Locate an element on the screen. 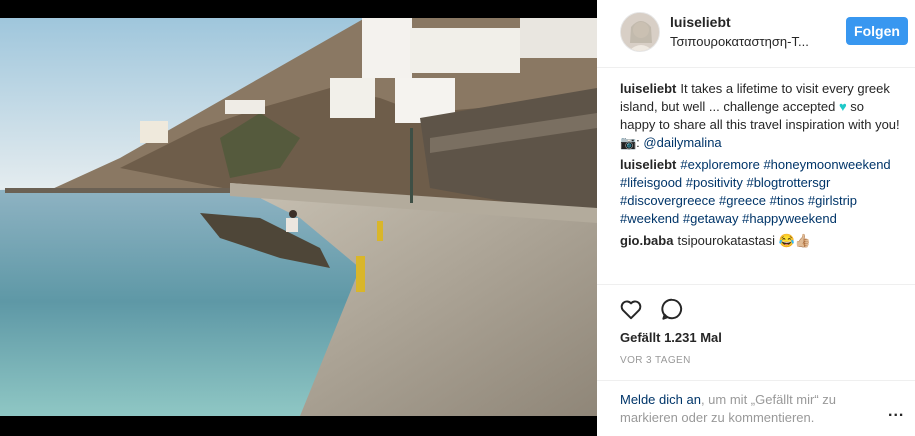 The height and width of the screenshot is (436, 915). comment-text: tsipourokatastasi 😂👍🏼 is located at coordinates (744, 240).